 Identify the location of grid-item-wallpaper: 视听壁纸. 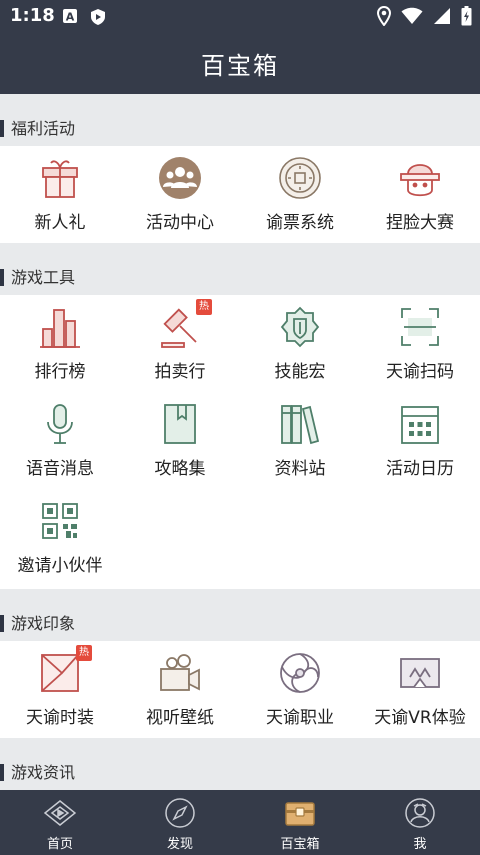
(180, 689).